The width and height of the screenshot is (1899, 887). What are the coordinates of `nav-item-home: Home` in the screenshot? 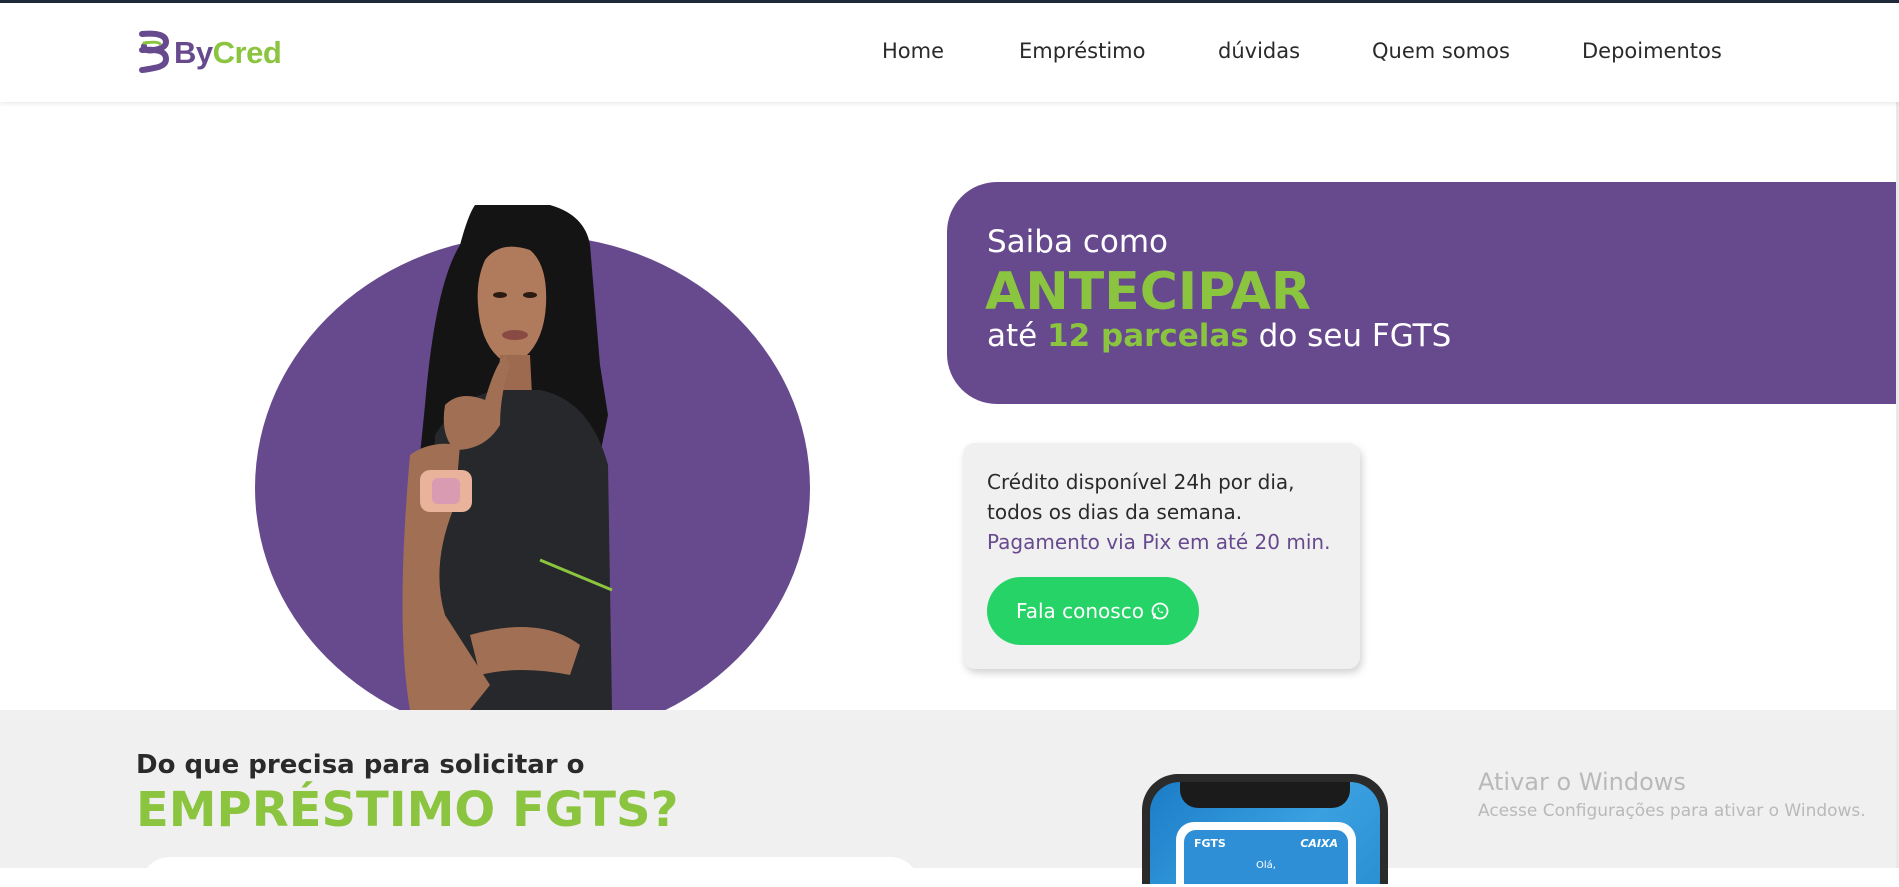 It's located at (913, 51).